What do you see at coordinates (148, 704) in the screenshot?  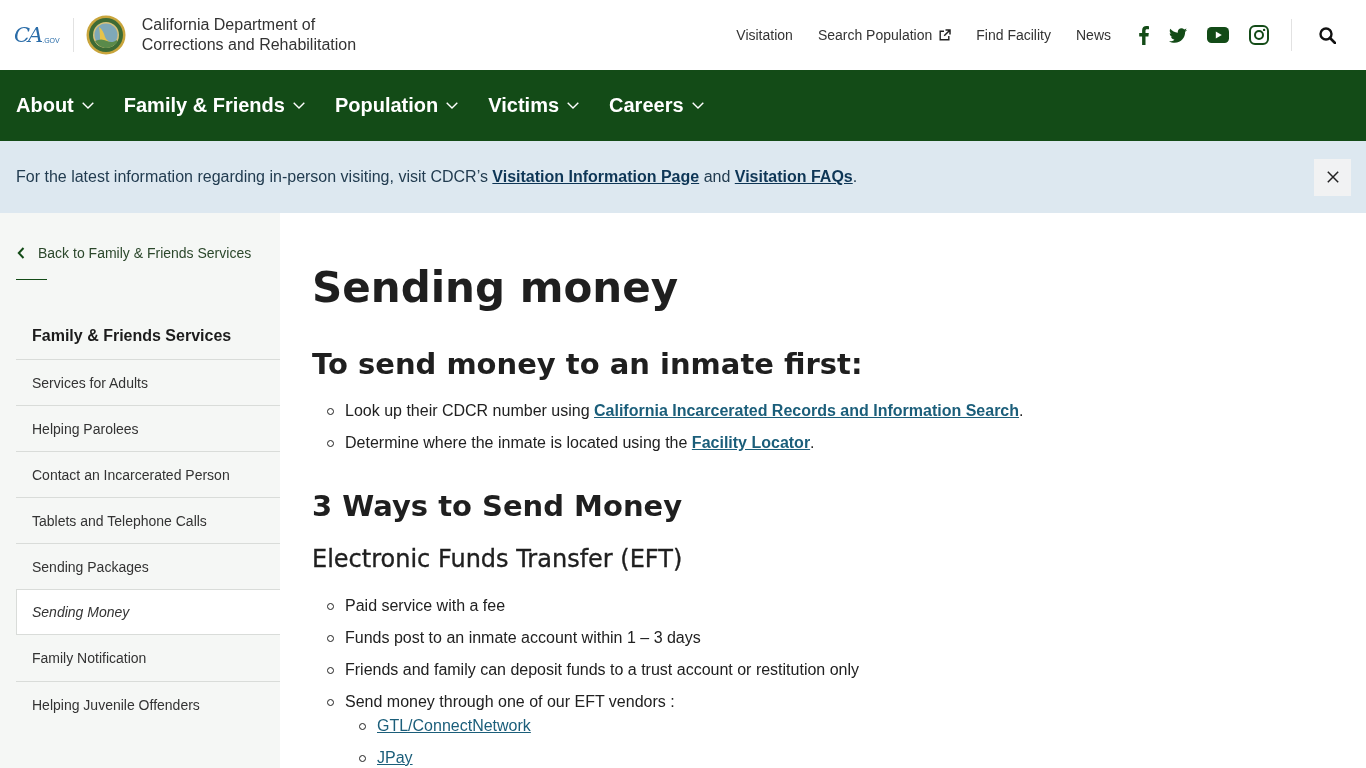 I see `sidebar-item: Helping Juvenile Offenders` at bounding box center [148, 704].